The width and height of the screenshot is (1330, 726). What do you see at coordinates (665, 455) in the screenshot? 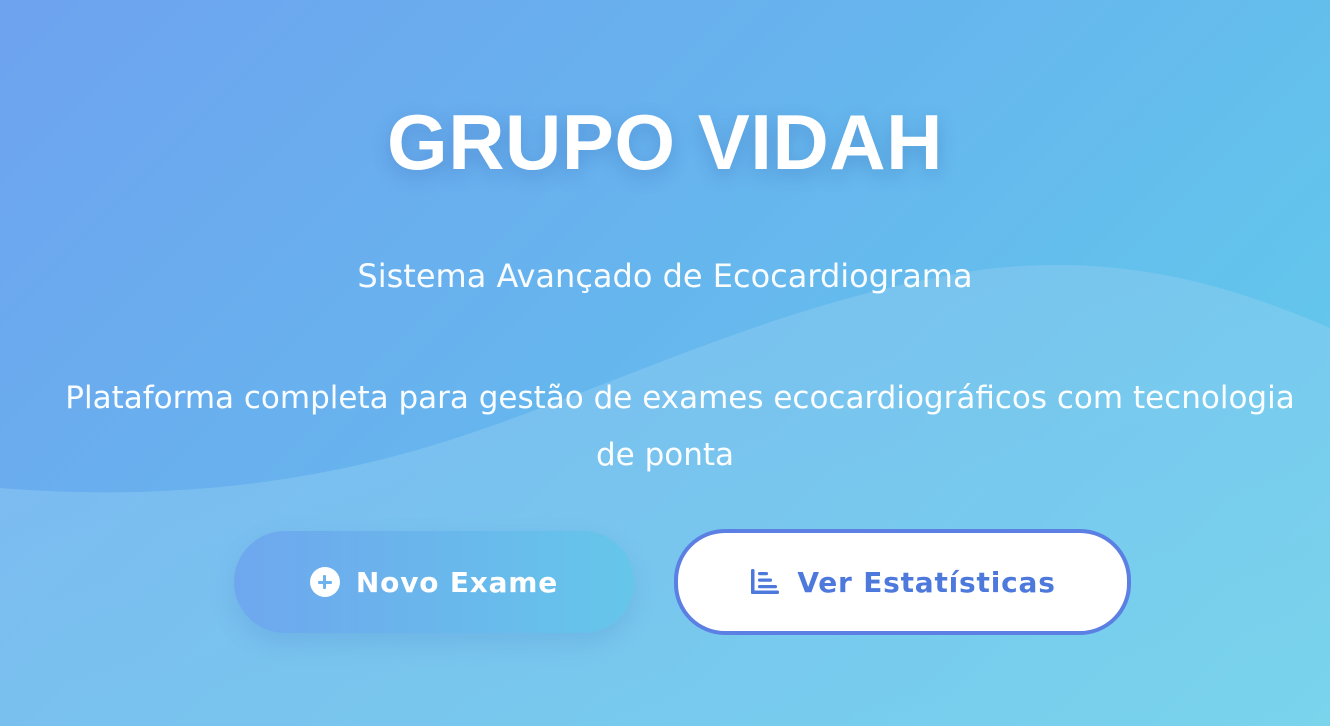
I see `hero-description-line-2: de ponta` at bounding box center [665, 455].